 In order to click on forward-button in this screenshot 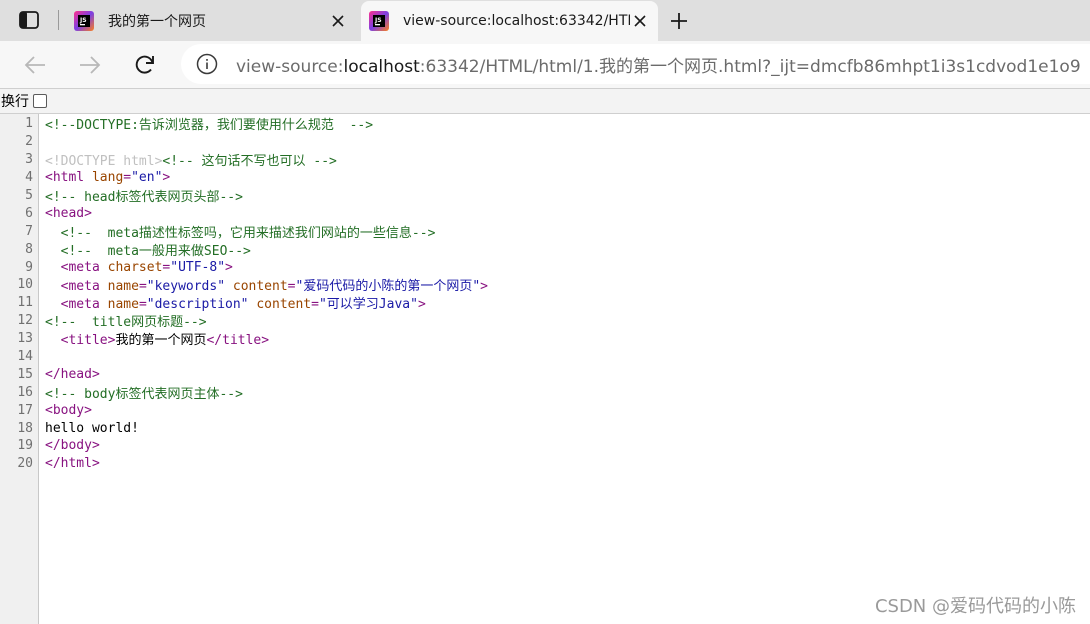, I will do `click(90, 65)`.